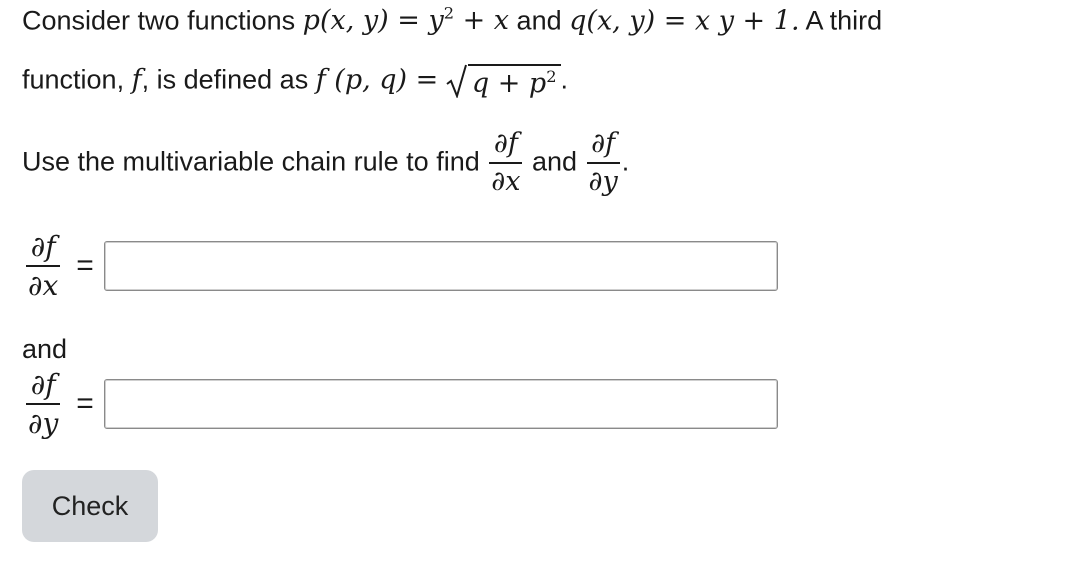  Describe the element at coordinates (73, 79) in the screenshot. I see `function-text: function,` at that location.